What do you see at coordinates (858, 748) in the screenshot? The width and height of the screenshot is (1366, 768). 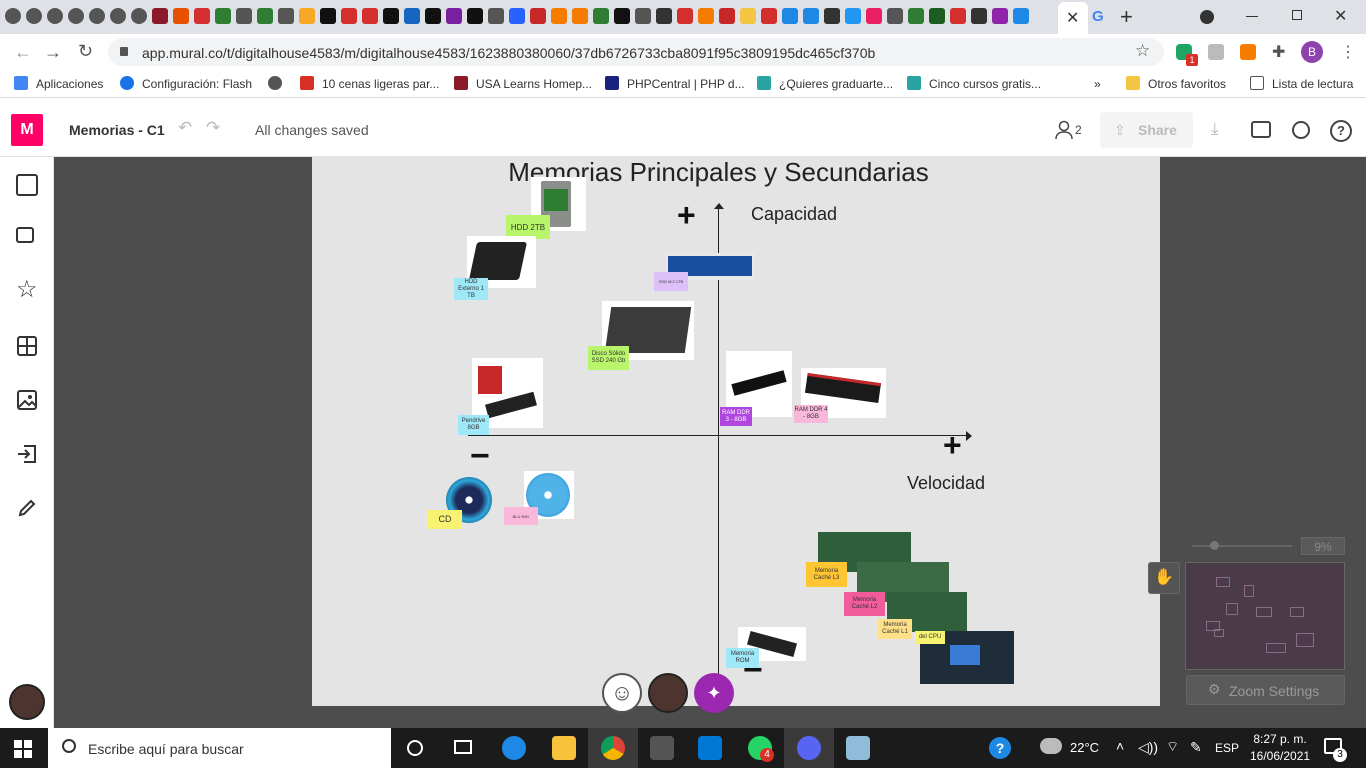 I see `notes-app-icon` at bounding box center [858, 748].